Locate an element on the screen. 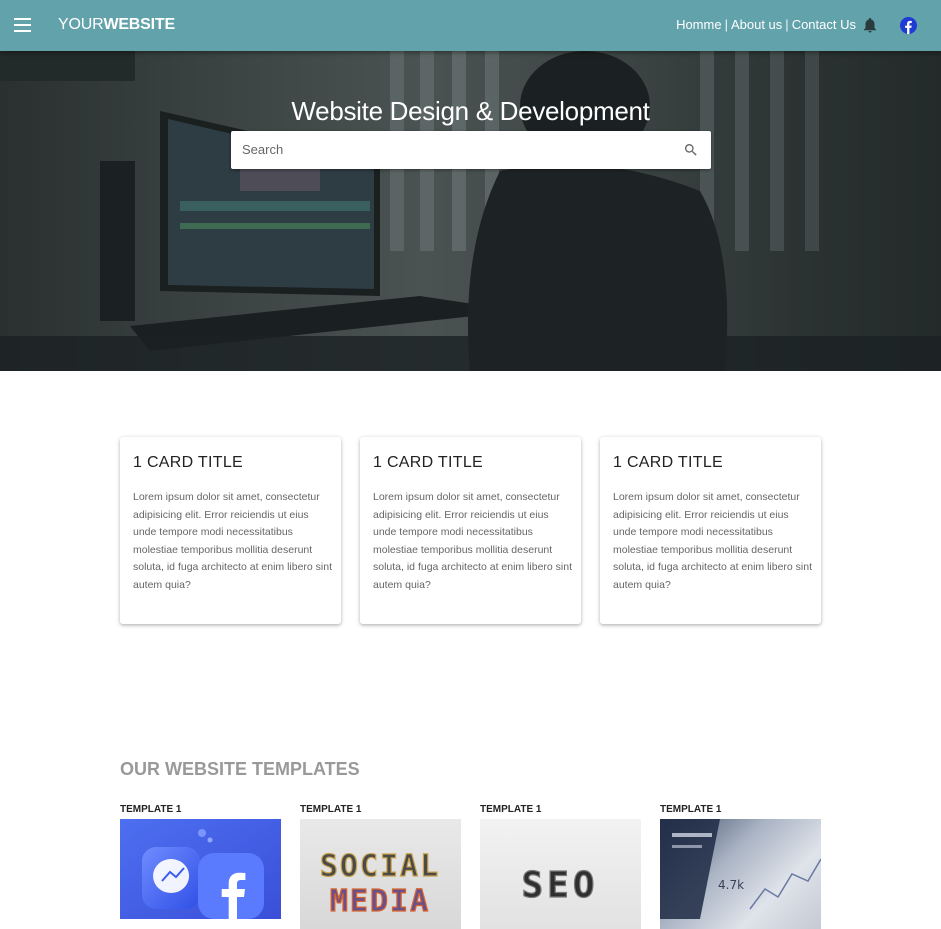 This screenshot has height=929, width=941. search-box is located at coordinates (471, 150).